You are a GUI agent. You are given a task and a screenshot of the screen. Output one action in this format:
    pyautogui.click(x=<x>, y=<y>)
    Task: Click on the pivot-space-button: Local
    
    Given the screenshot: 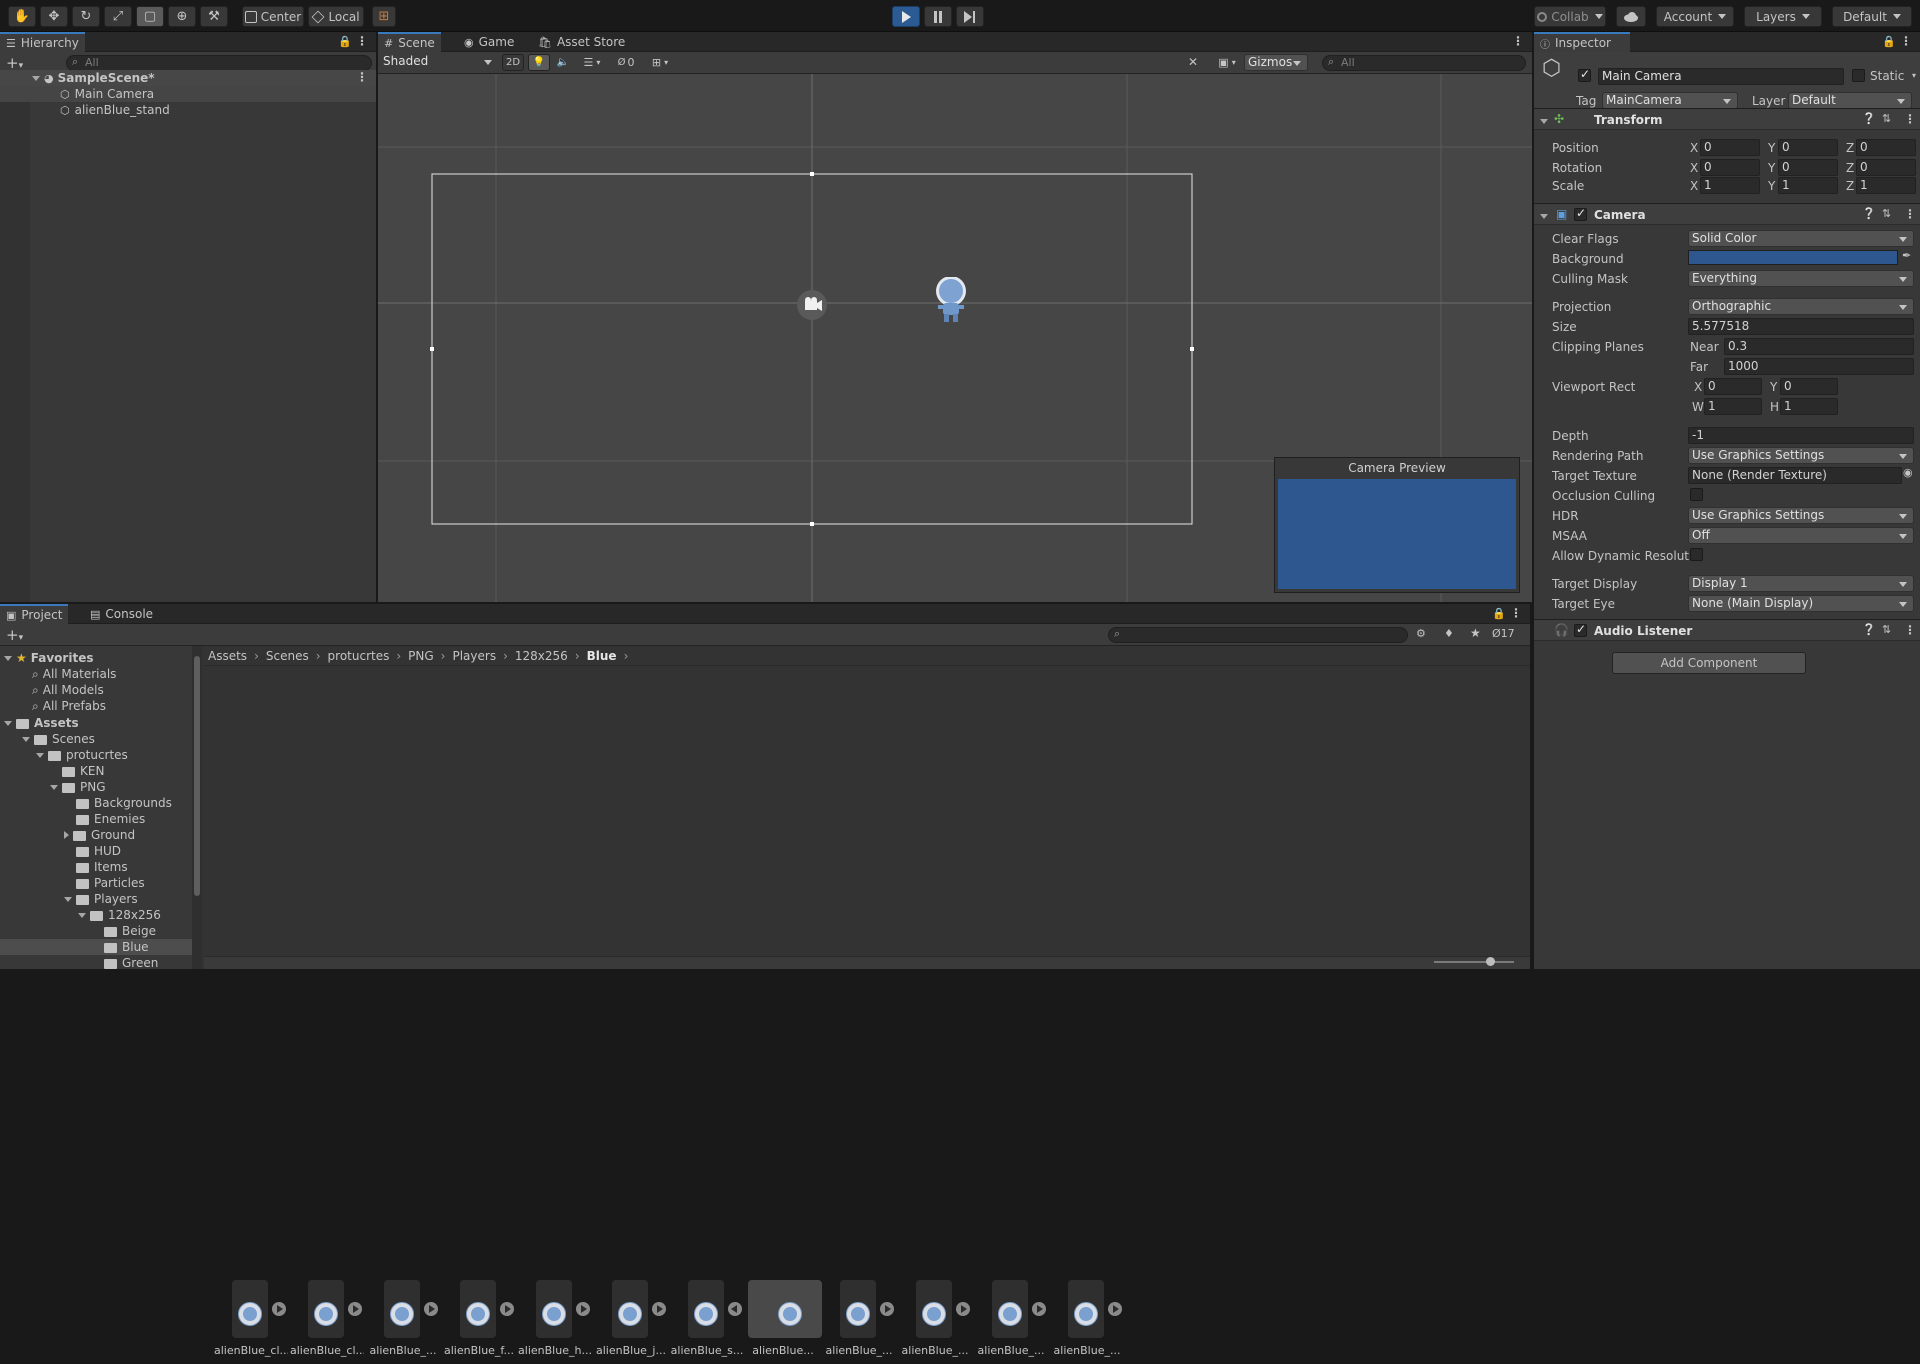 What is the action you would take?
    pyautogui.click(x=336, y=16)
    